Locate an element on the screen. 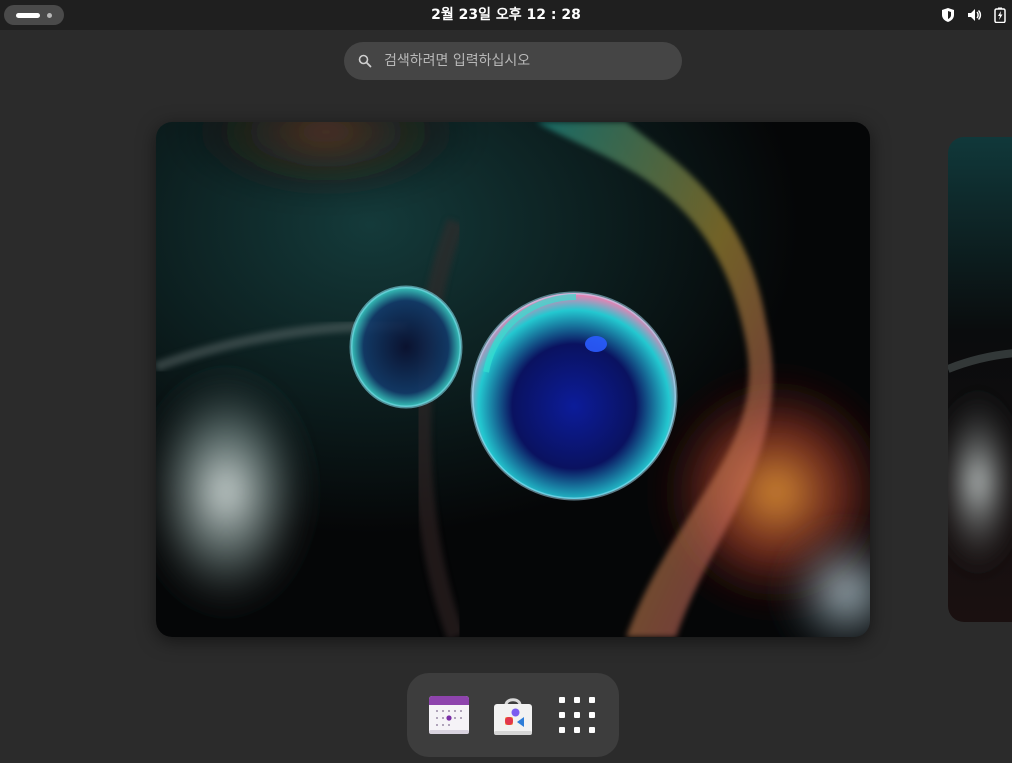 This screenshot has height=763, width=1012. bubbles-wallpaper-next is located at coordinates (980, 379).